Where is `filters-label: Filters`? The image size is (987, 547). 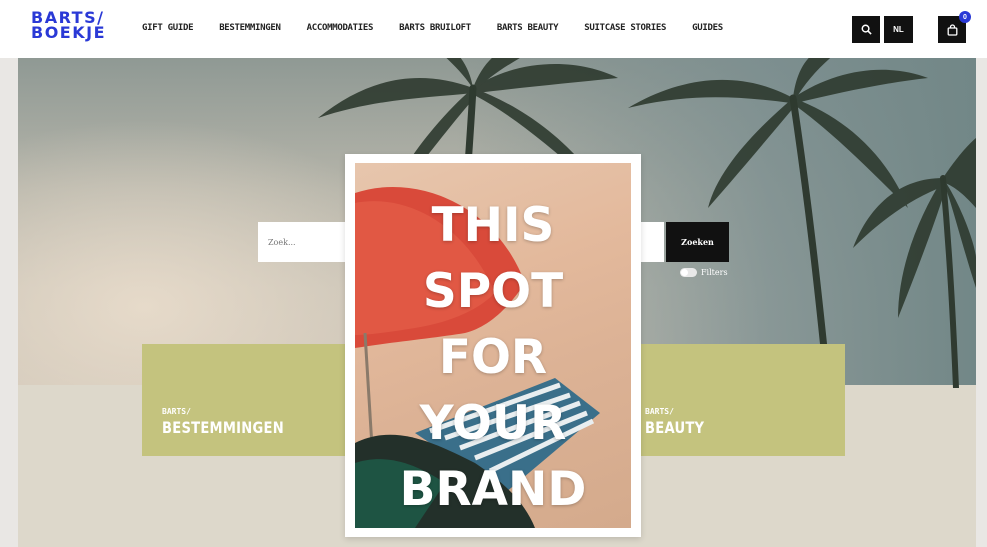
filters-label: Filters is located at coordinates (714, 272).